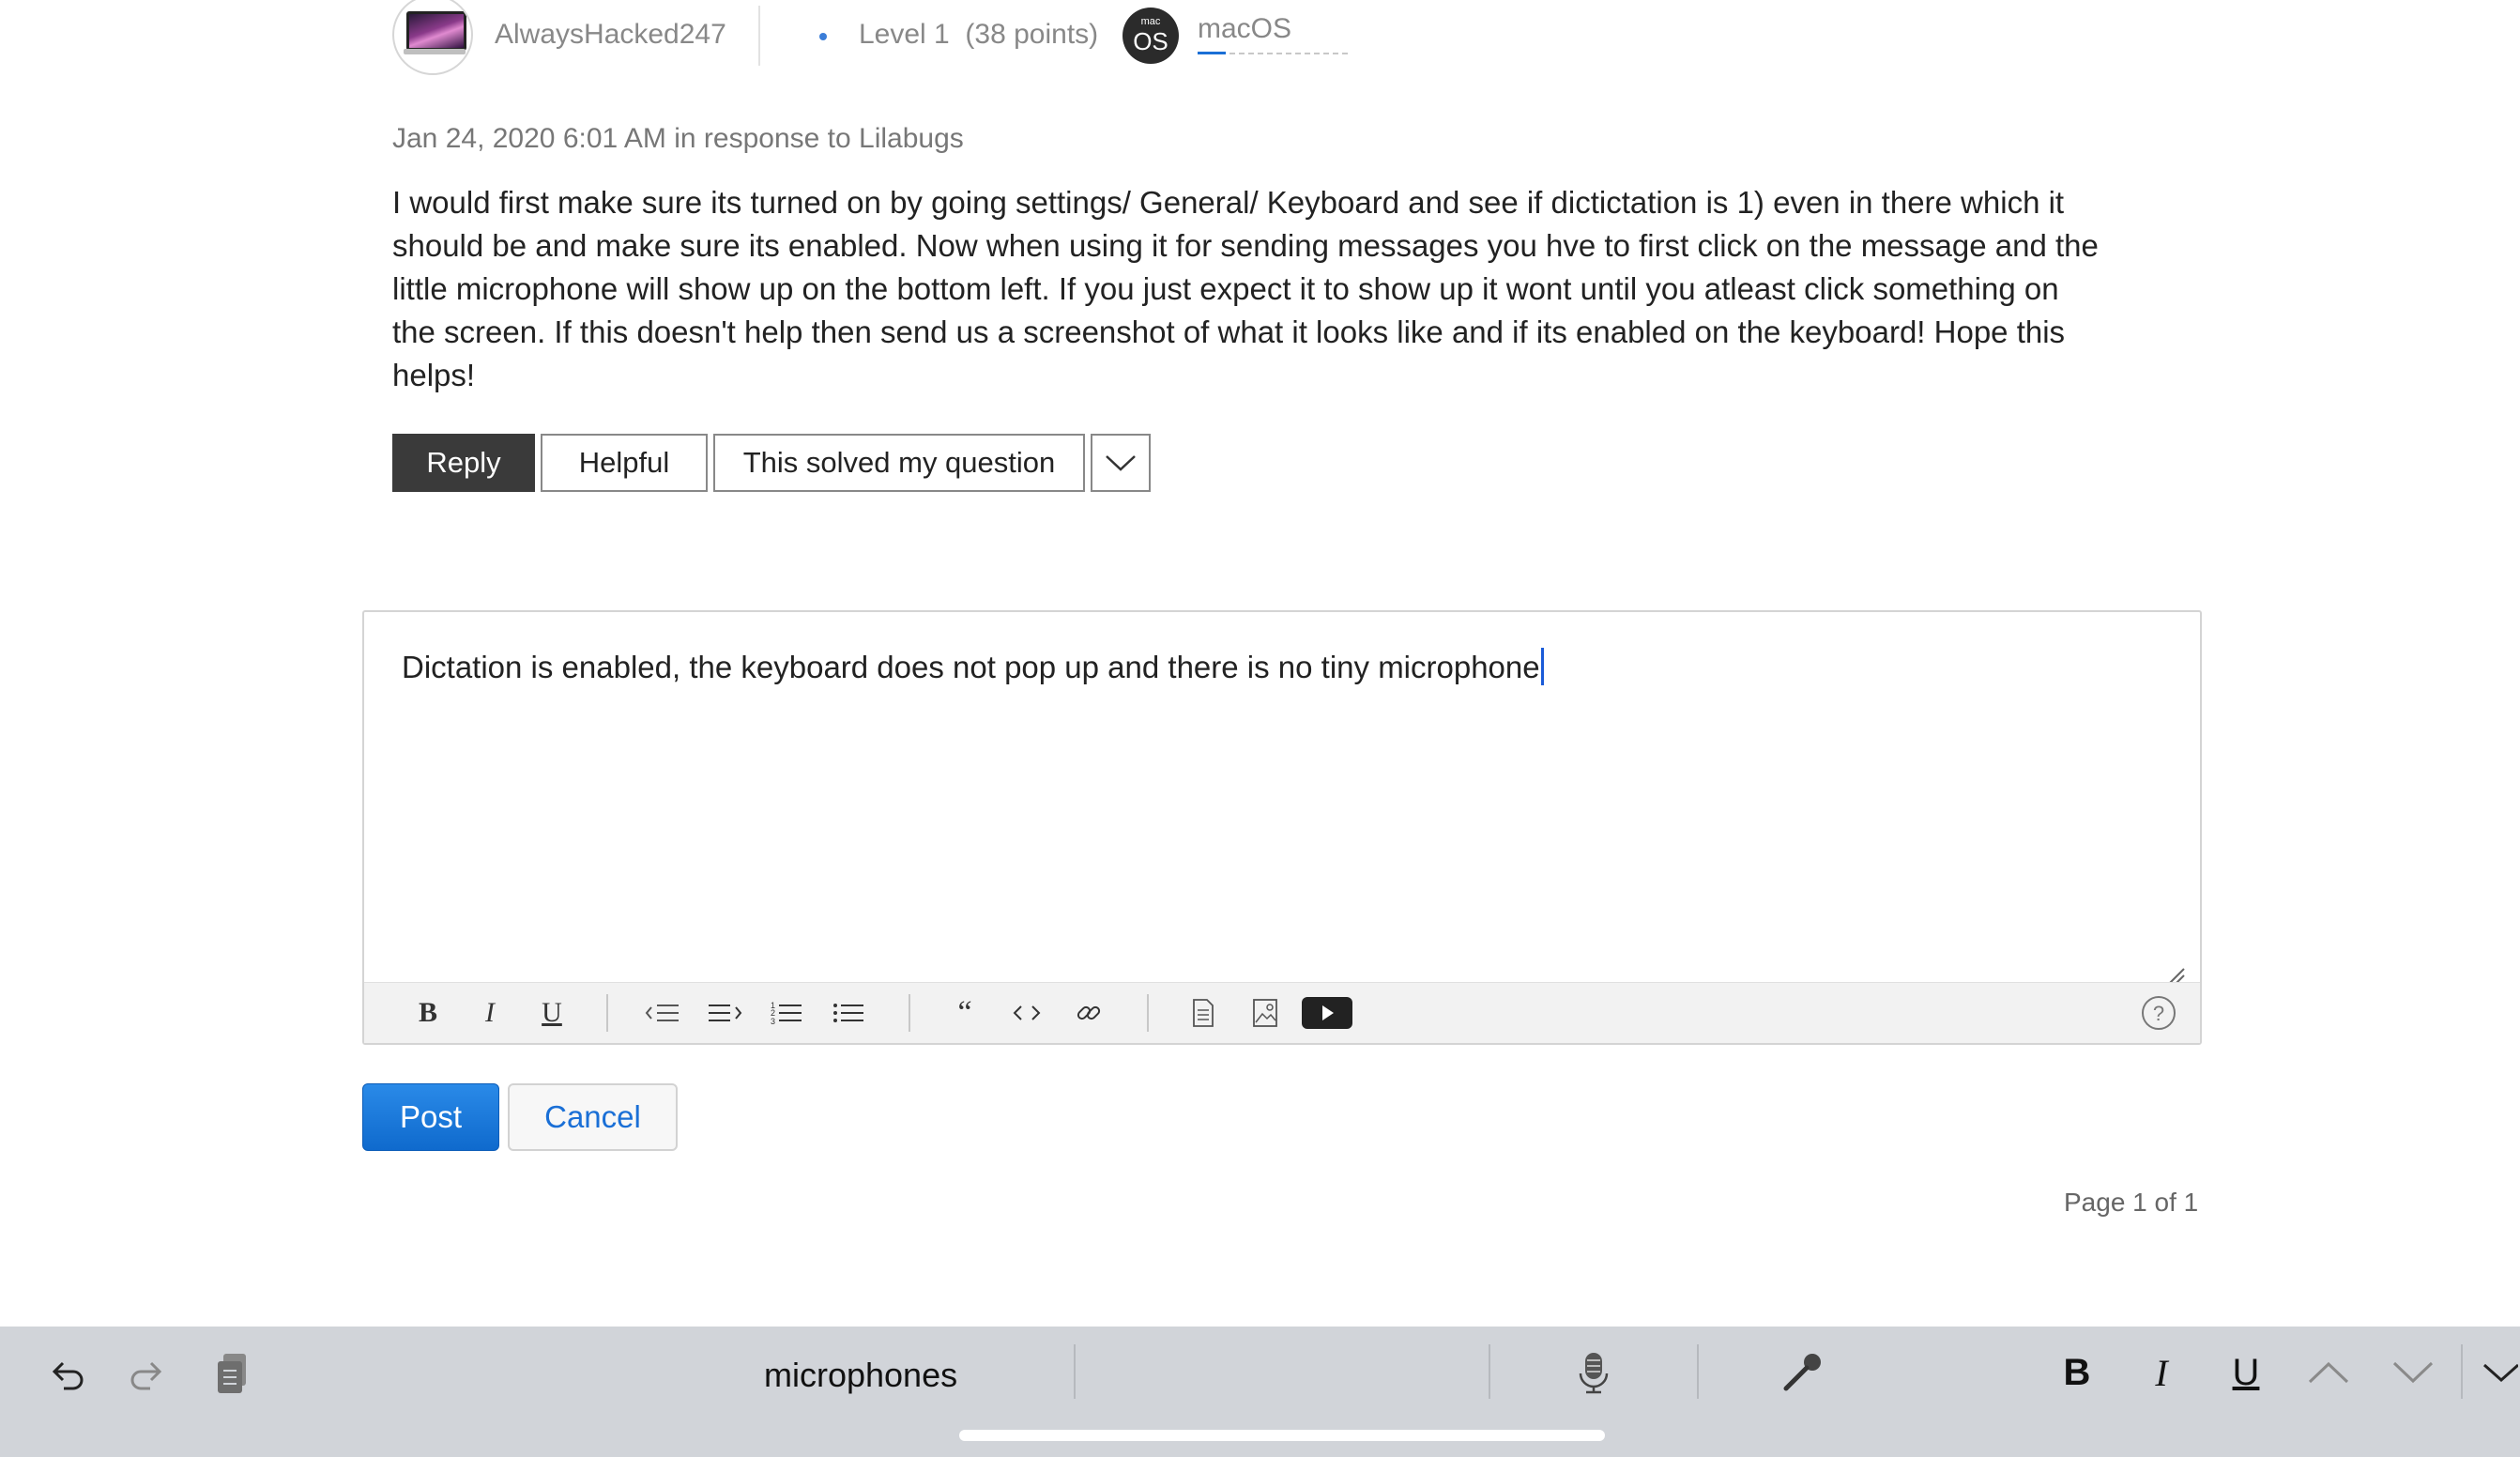 This screenshot has height=1457, width=2520. What do you see at coordinates (1088, 1013) in the screenshot?
I see `link-icon` at bounding box center [1088, 1013].